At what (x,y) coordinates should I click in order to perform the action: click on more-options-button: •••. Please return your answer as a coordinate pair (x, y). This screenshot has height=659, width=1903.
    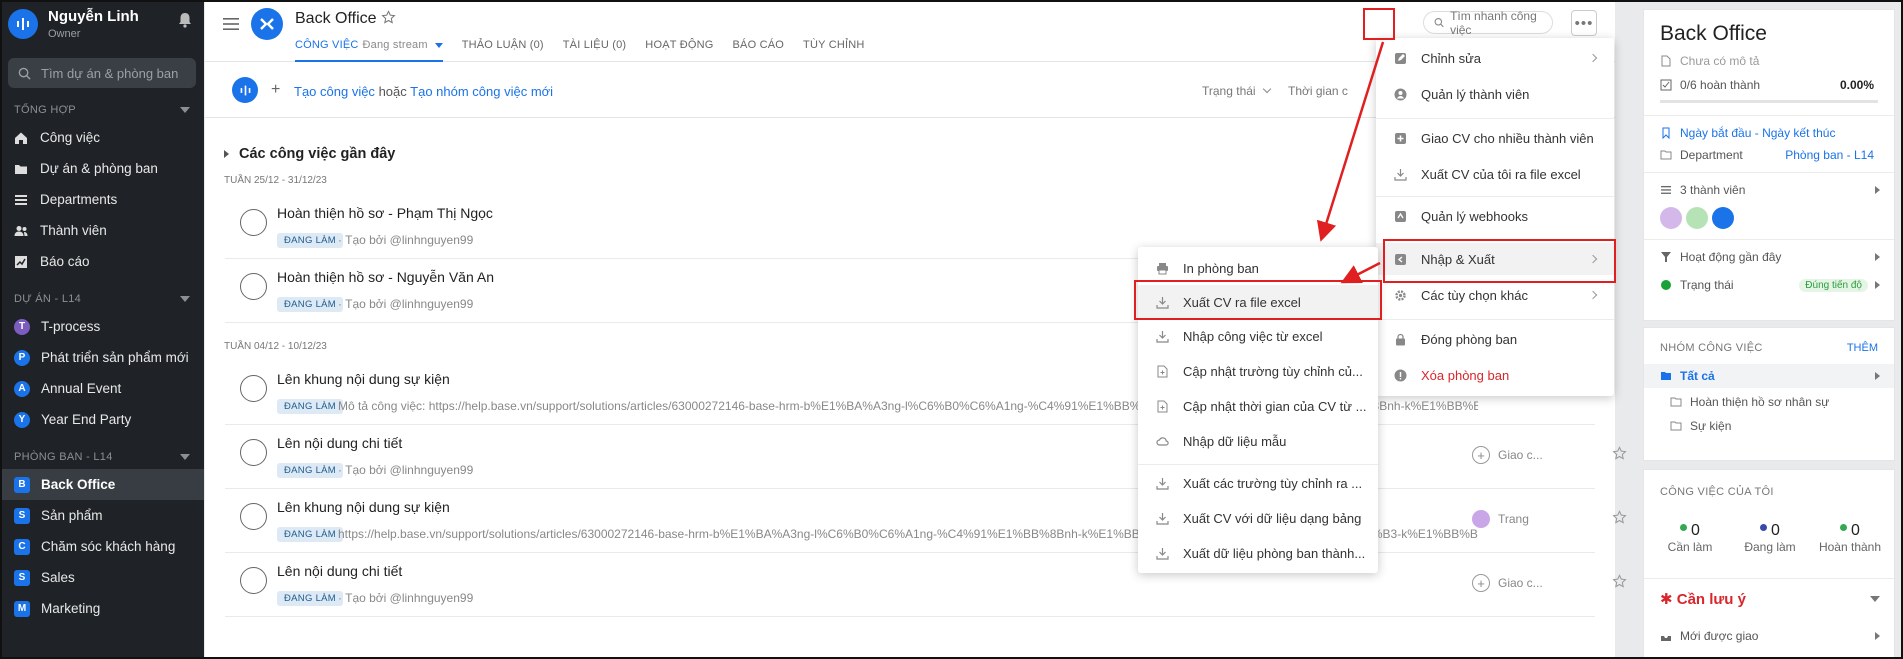
    Looking at the image, I should click on (1584, 23).